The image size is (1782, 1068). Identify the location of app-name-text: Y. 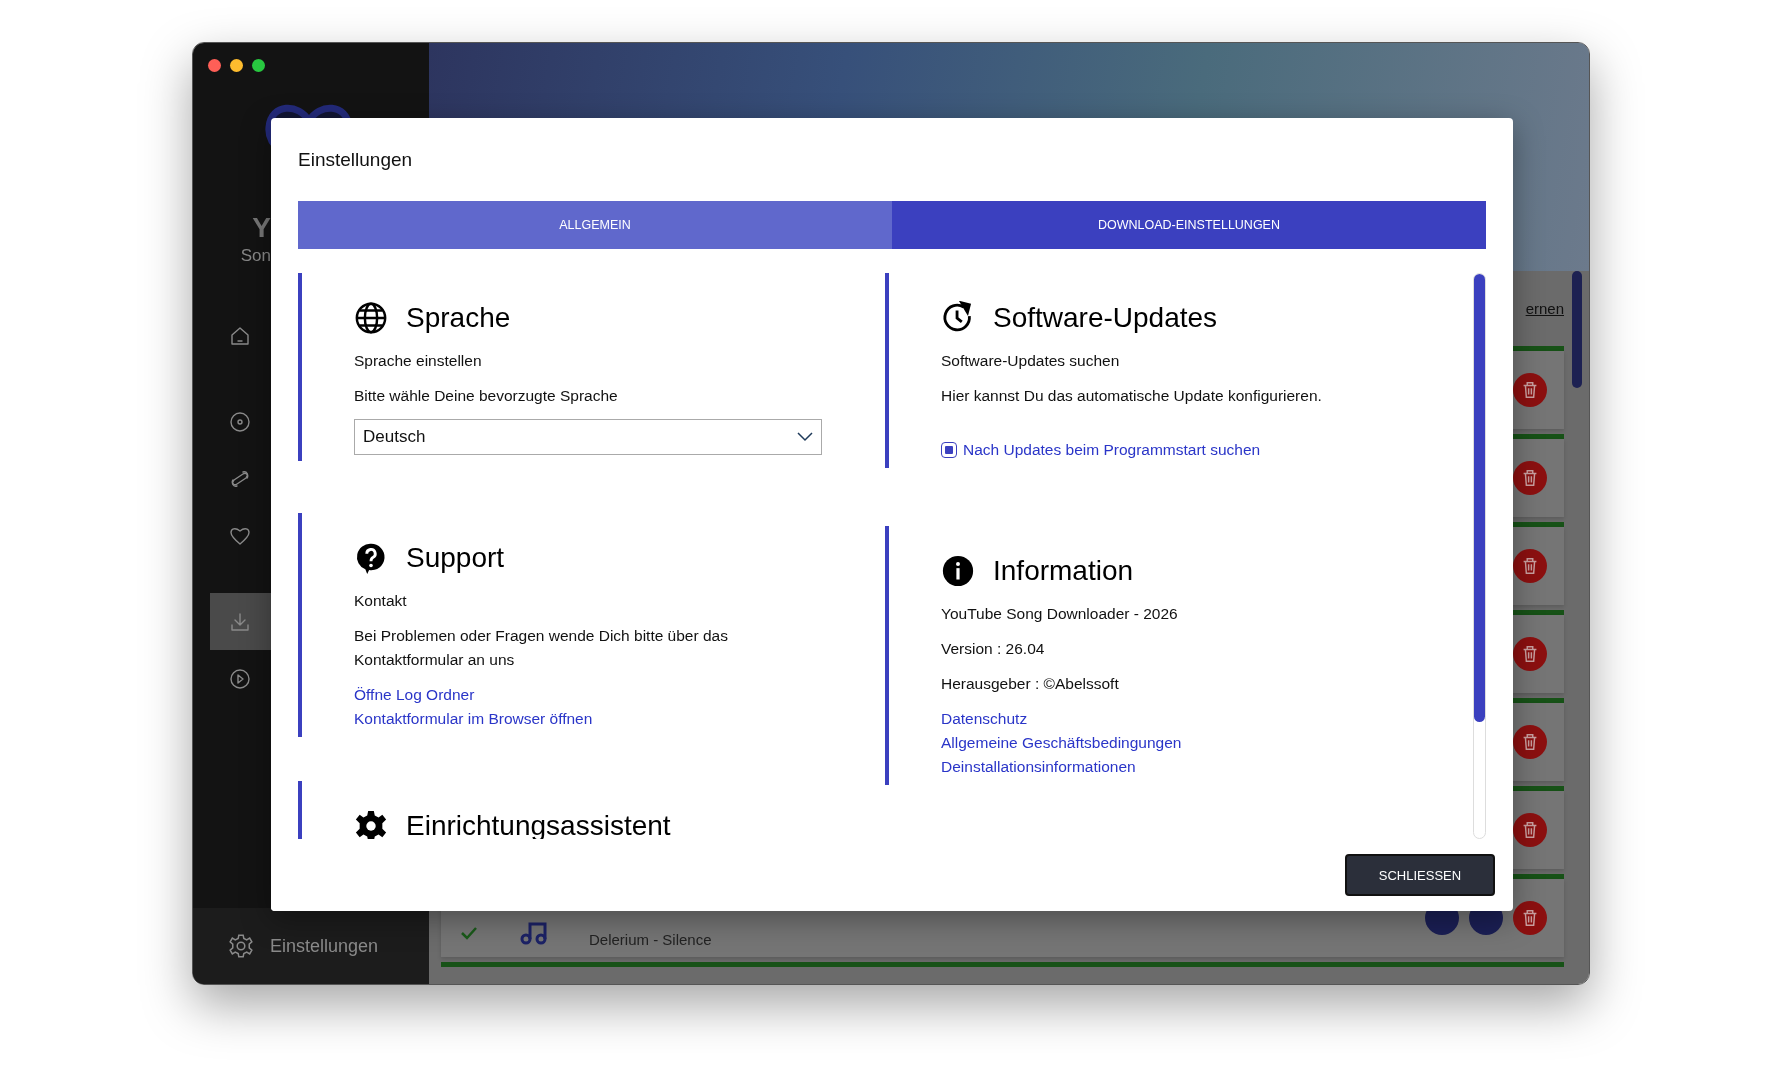
(261, 228).